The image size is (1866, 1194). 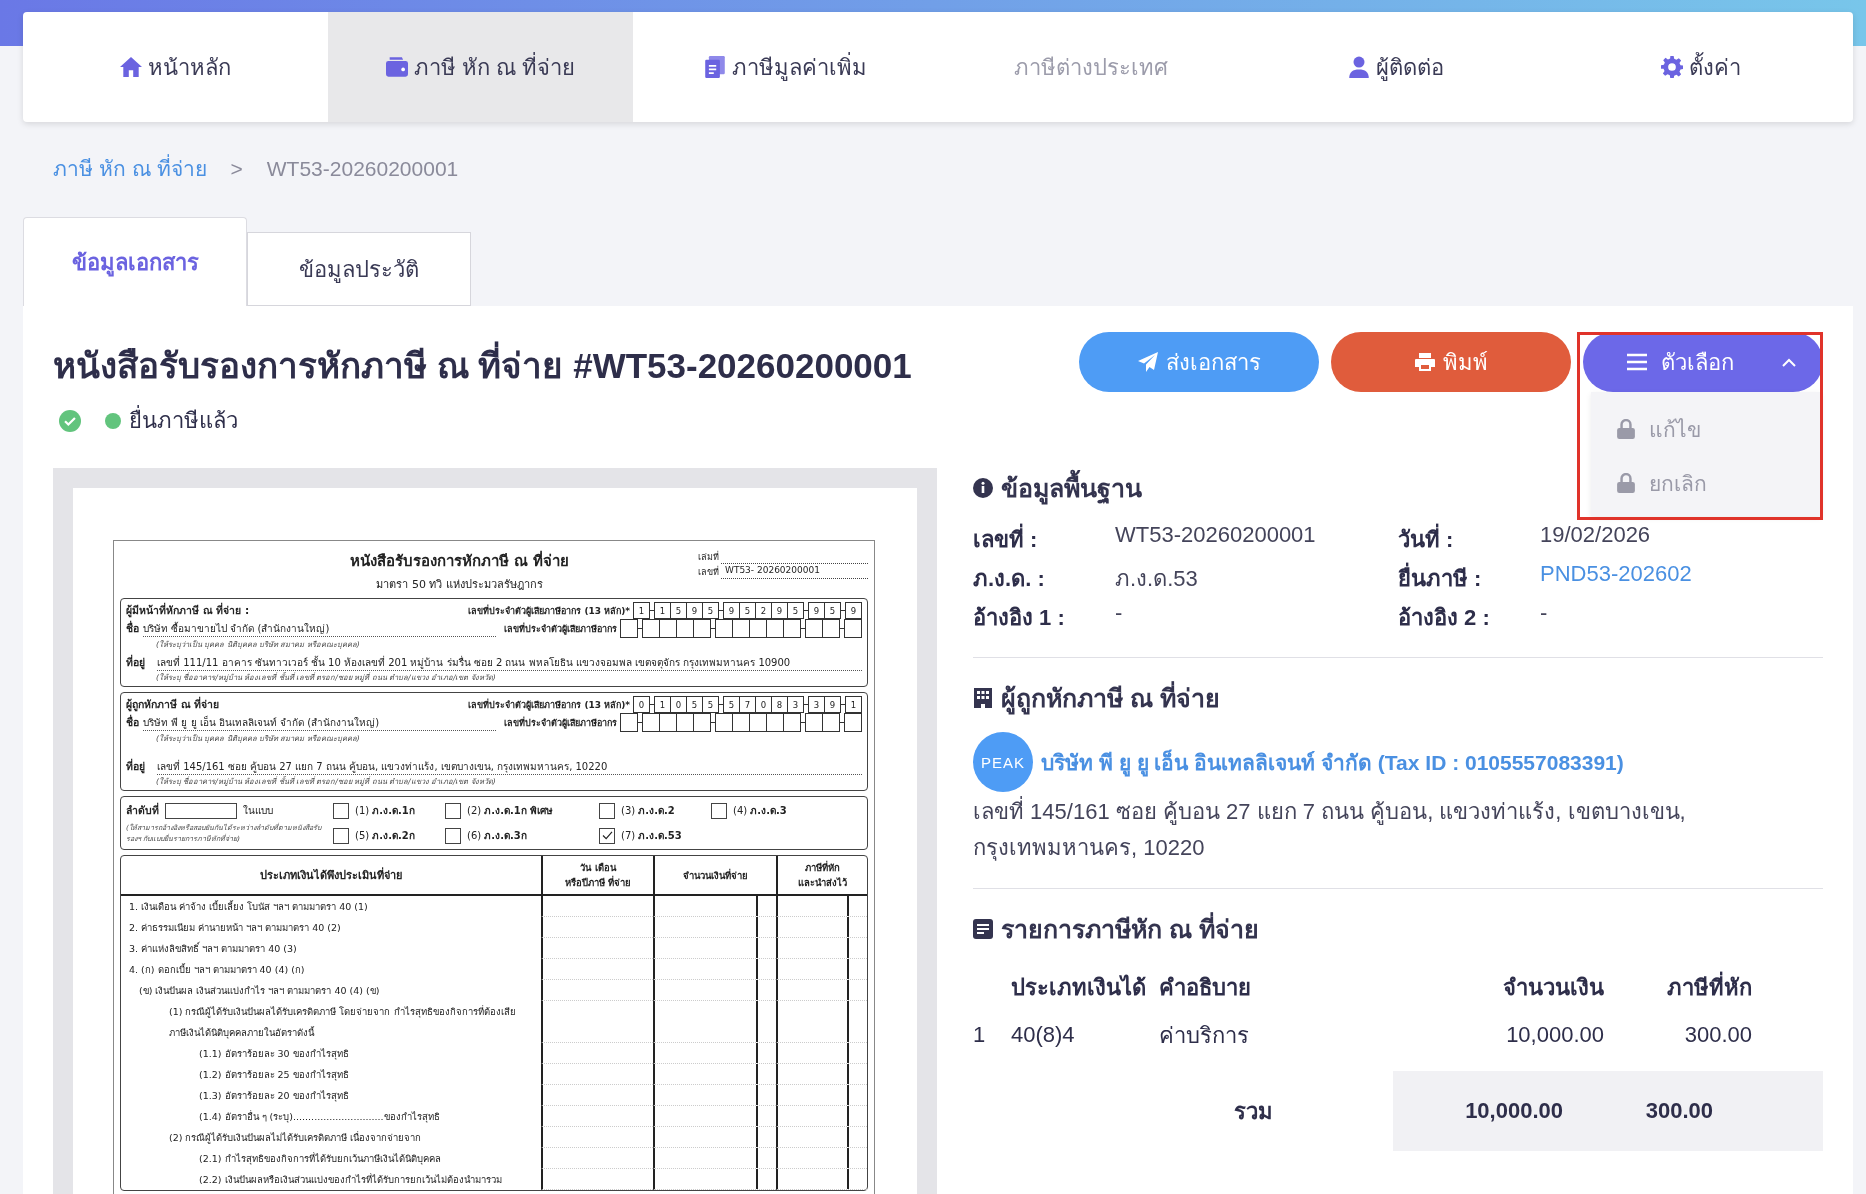 I want to click on income-type-text: (2) กรณีผู้ได้รับเงินปันผลไม่ได้รับเครดิตภาษี เนื่องจากจ่ายจาก, so click(x=295, y=1138).